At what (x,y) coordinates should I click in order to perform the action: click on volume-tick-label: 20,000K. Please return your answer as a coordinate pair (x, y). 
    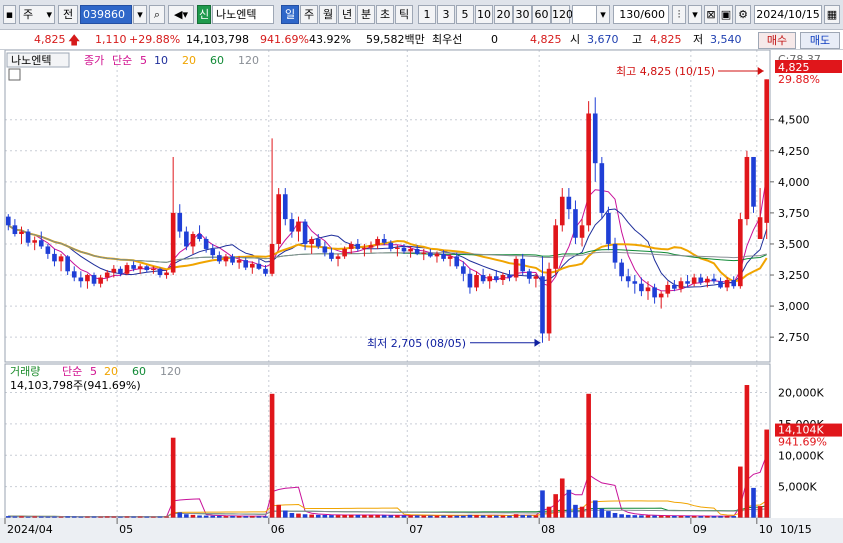
    Looking at the image, I should click on (801, 393).